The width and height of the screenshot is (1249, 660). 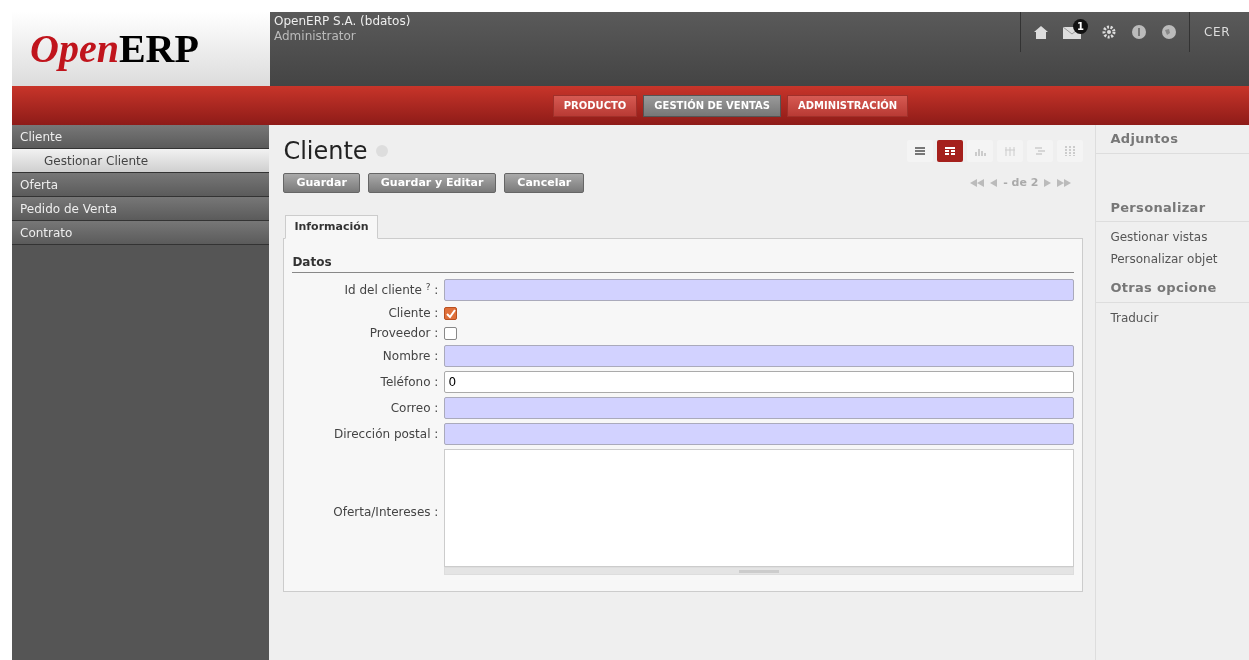 I want to click on field-label: Nombre :, so click(x=410, y=356).